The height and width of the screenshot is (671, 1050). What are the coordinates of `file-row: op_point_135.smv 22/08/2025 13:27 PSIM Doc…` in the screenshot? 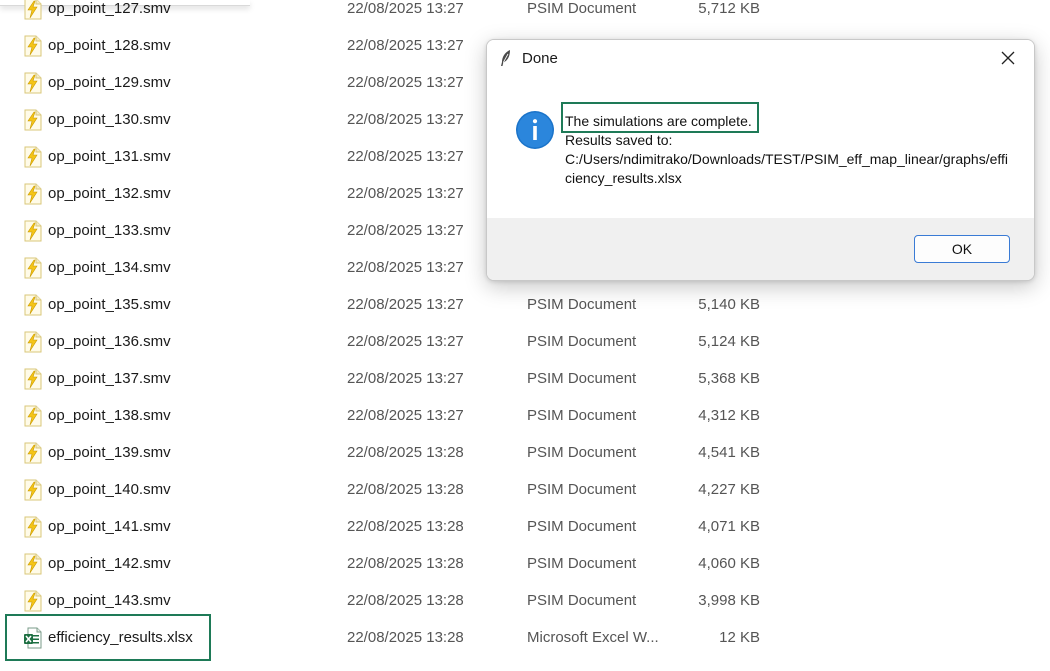 It's located at (525, 305).